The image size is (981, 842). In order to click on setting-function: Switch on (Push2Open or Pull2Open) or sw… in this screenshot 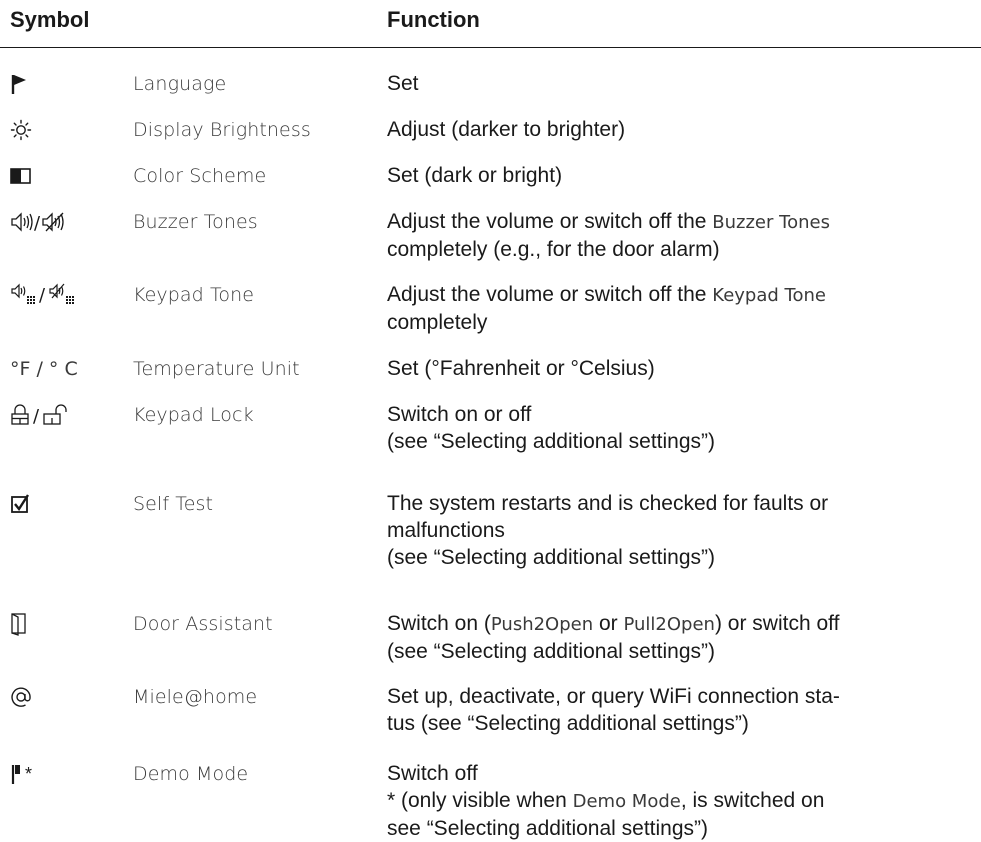, I will do `click(613, 637)`.